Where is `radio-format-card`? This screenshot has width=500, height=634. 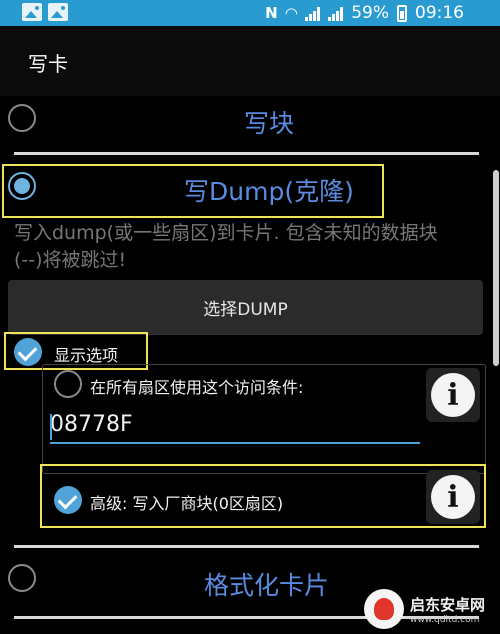
radio-format-card is located at coordinates (22, 578).